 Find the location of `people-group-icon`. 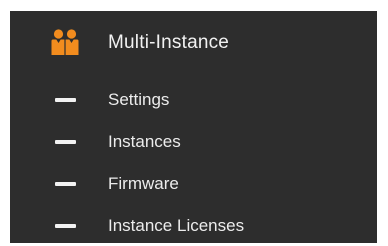

people-group-icon is located at coordinates (65, 42).